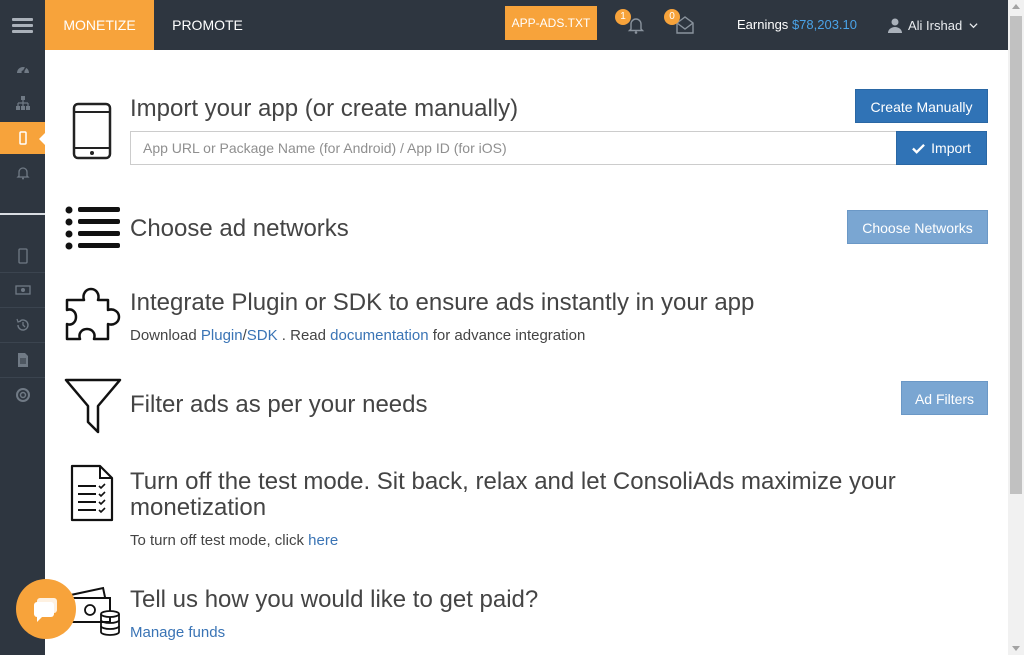  I want to click on sidebar, so click(23, 327).